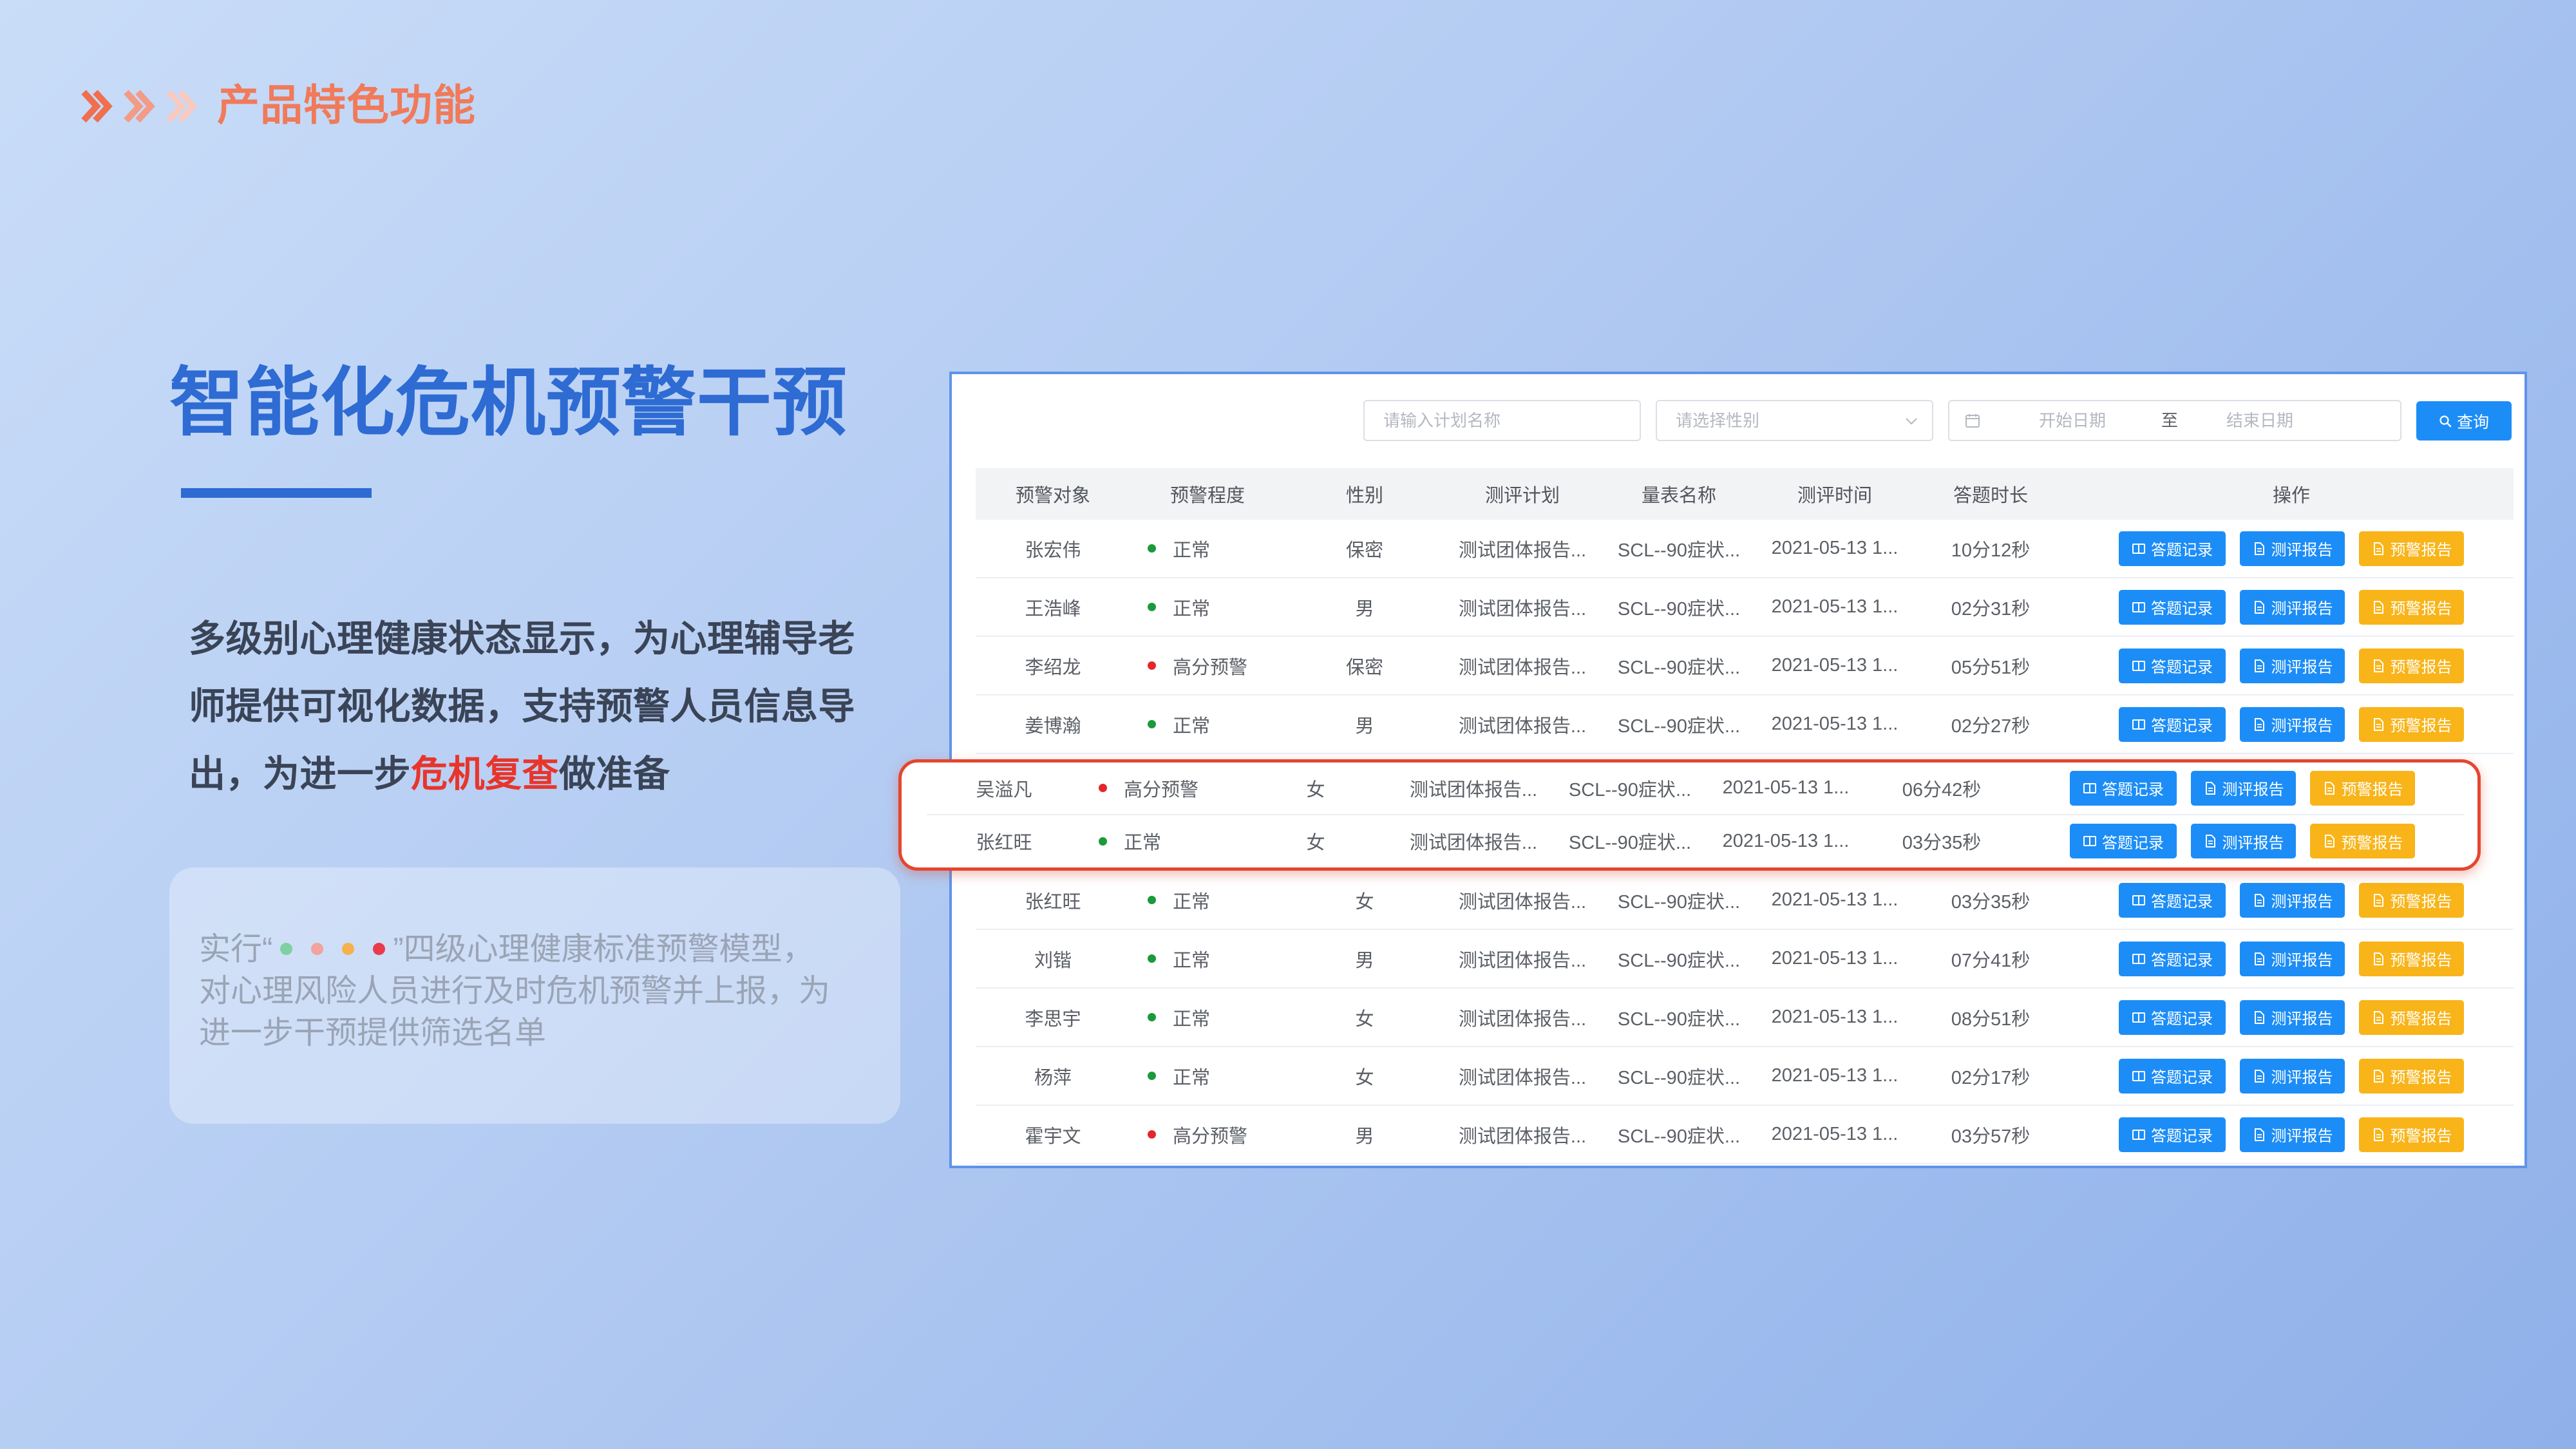  I want to click on cell-gender: 女, so click(1316, 844).